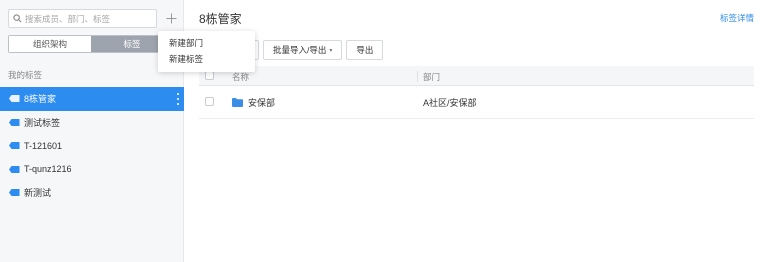 The width and height of the screenshot is (760, 262). I want to click on add-button, so click(171, 18).